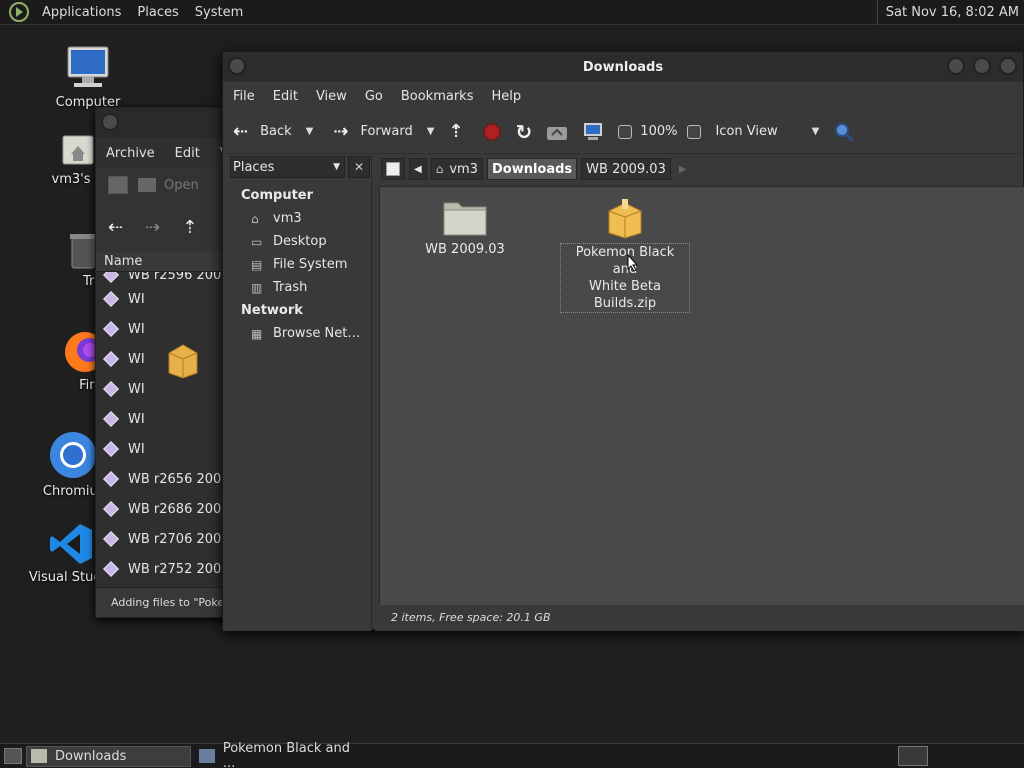 This screenshot has width=1024, height=768. Describe the element at coordinates (189, 227) in the screenshot. I see `up-arrow-icon: ⇡` at that location.